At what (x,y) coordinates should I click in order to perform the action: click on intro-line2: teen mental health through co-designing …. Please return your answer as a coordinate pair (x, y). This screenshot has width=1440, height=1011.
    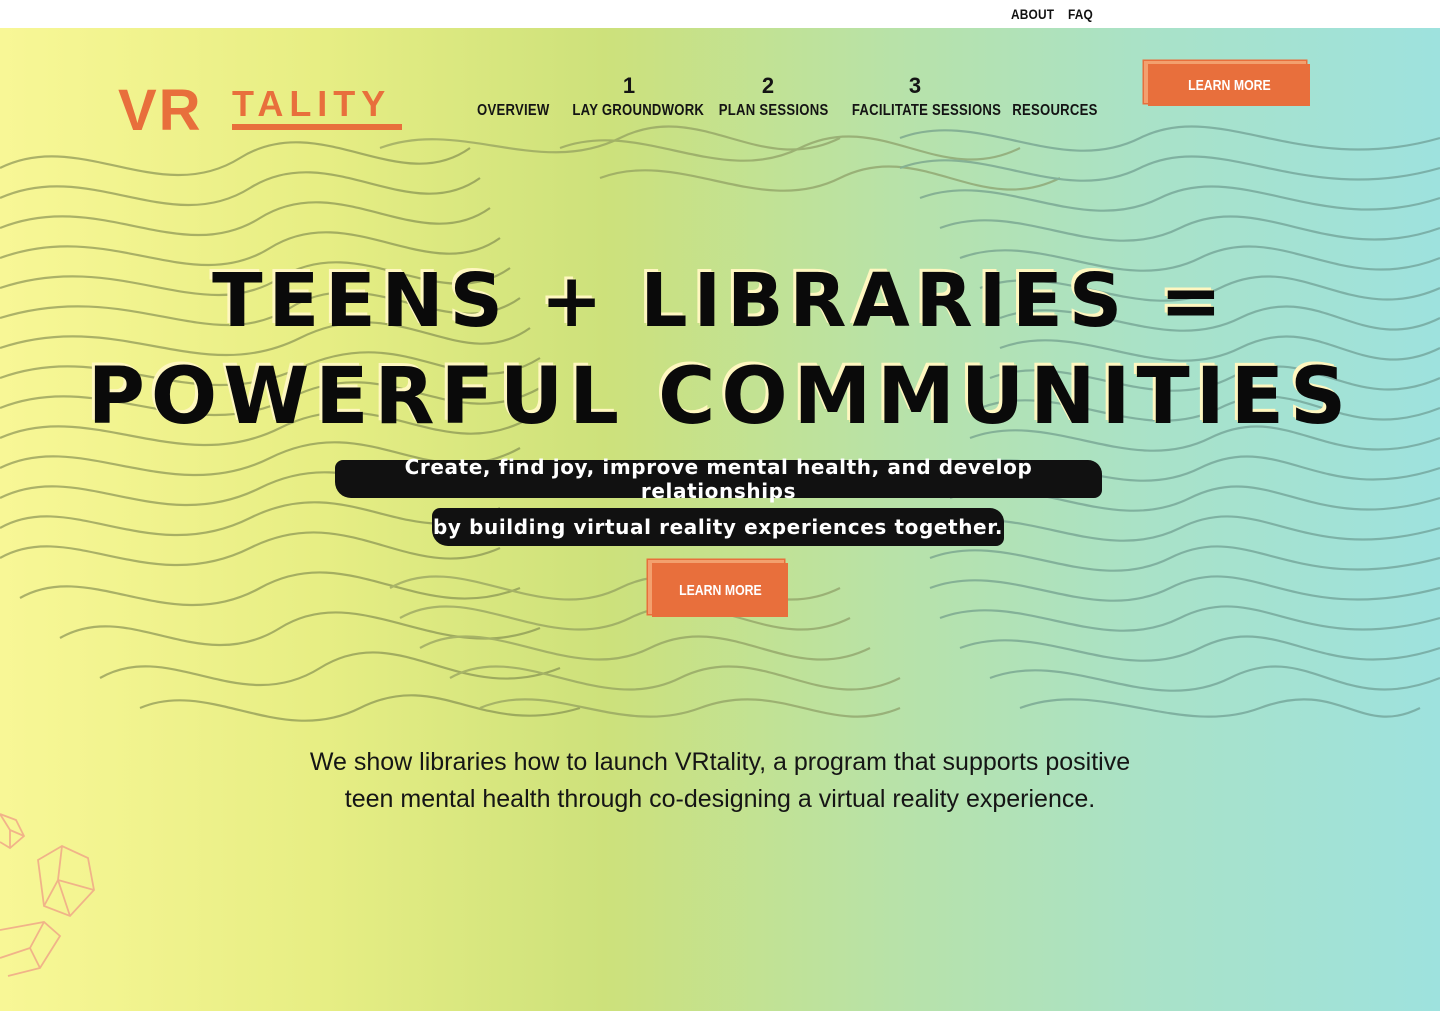
    Looking at the image, I should click on (720, 799).